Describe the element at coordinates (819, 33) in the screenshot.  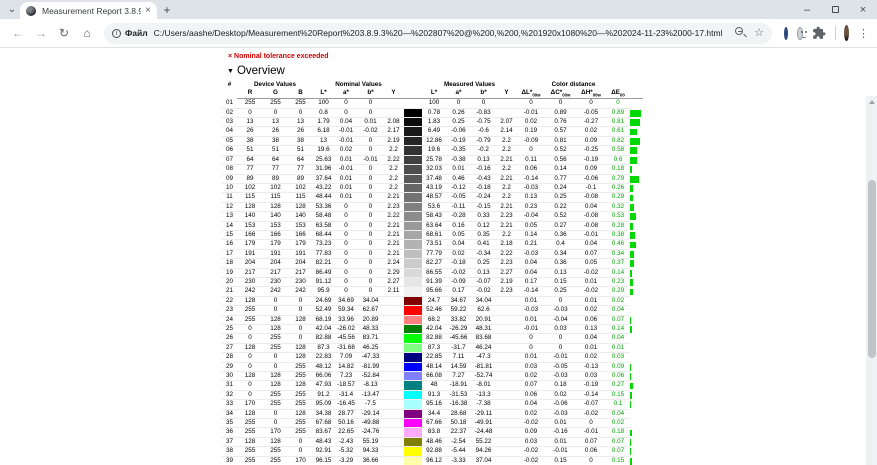
I see `extensions-puzzle-icon` at that location.